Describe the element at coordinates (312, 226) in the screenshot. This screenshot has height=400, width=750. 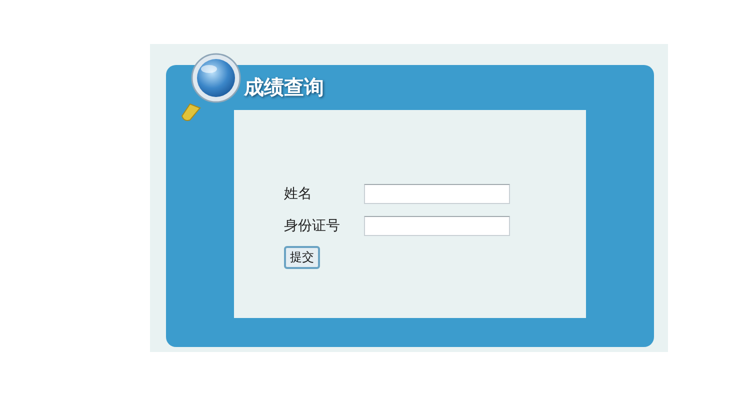
I see `field-label: 身份证号` at that location.